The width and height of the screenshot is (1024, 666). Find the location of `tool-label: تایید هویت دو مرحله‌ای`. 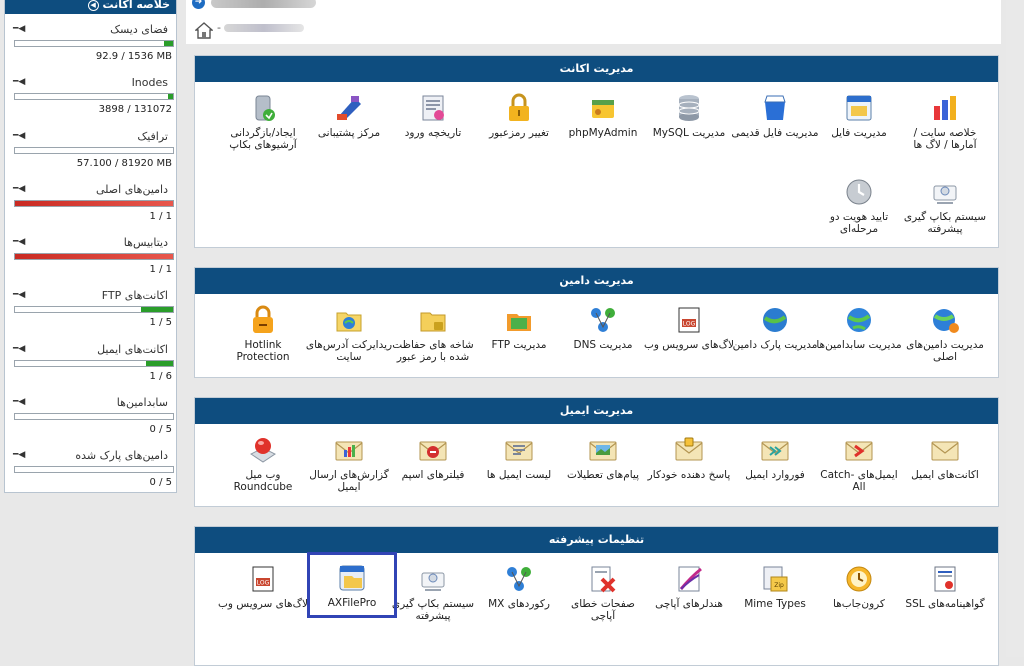

tool-label: تایید هویت دو مرحله‌ای is located at coordinates (859, 223).